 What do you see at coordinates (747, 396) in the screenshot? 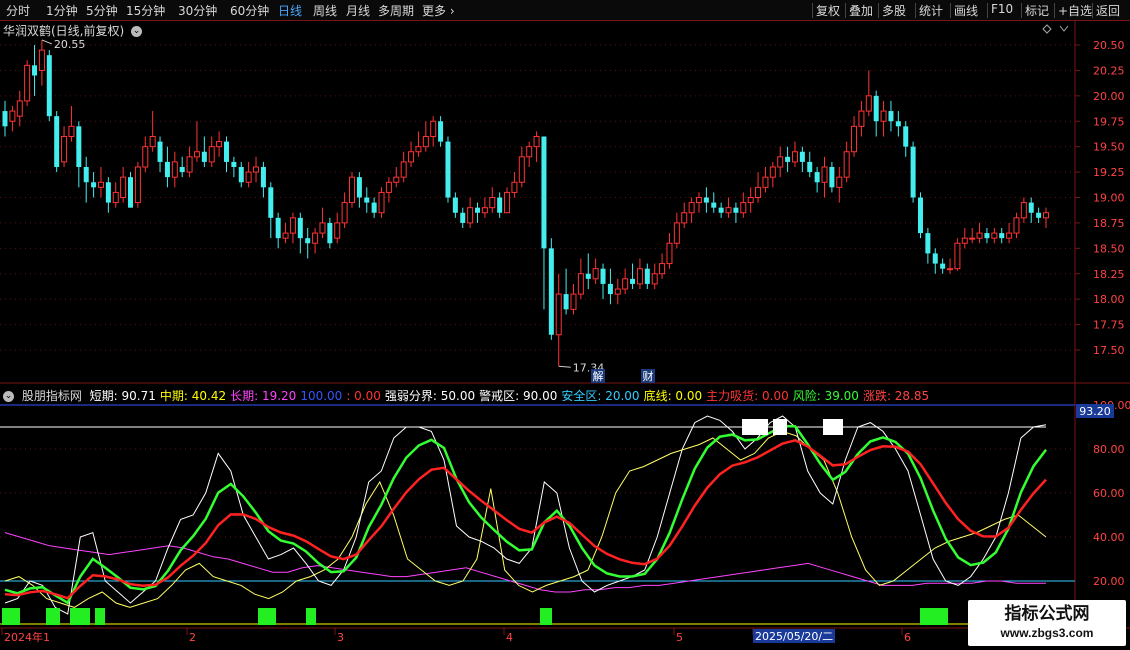
I see `indicator-value-9: 主力吸货: 0.00` at bounding box center [747, 396].